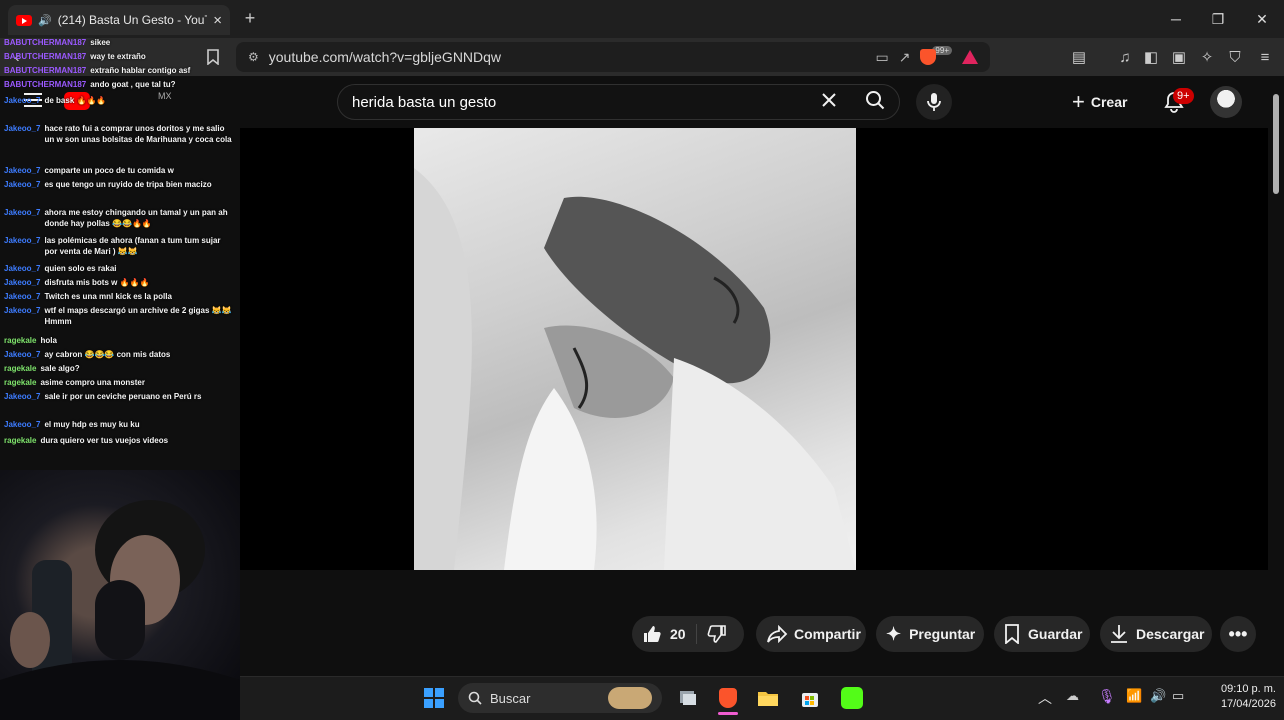  Describe the element at coordinates (852, 698) in the screenshot. I see `kick-app-icon` at that location.